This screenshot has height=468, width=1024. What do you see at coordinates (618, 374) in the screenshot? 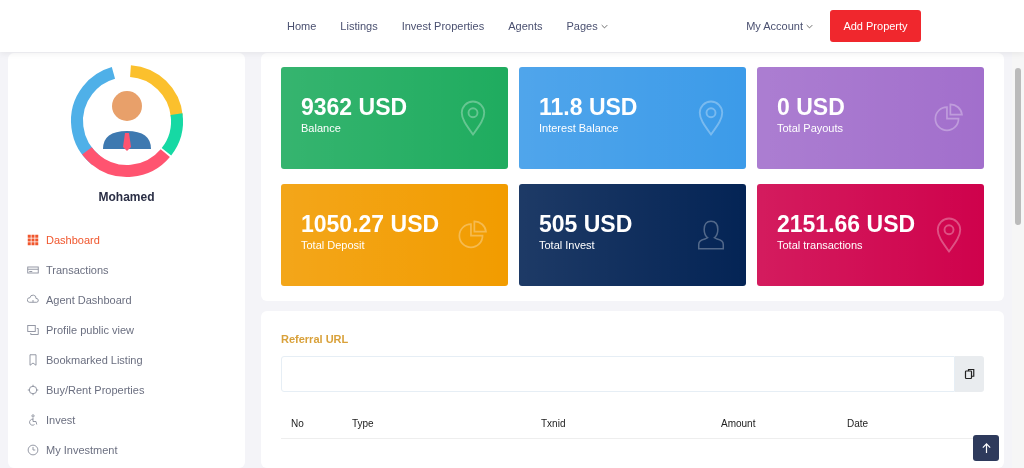
I see `referral-url-field` at bounding box center [618, 374].